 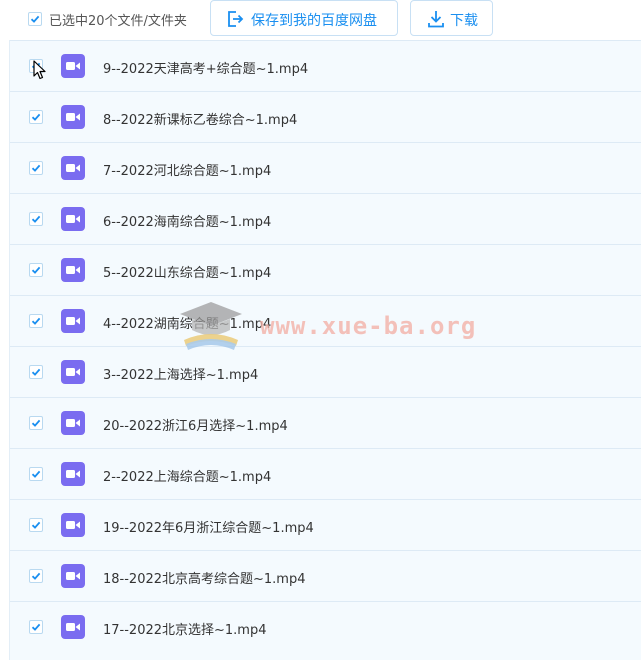 I want to click on file-row: 7--2022河北综合题~1.mp4, so click(x=325, y=167).